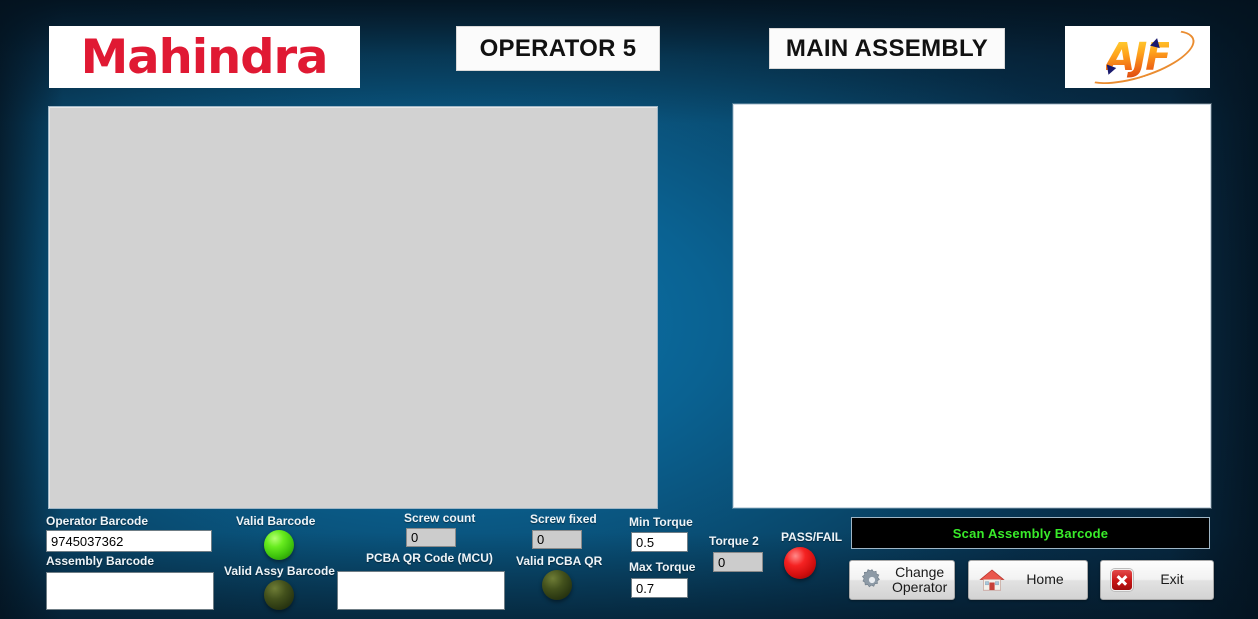  Describe the element at coordinates (734, 541) in the screenshot. I see `torque-2-label: Torque 2` at that location.